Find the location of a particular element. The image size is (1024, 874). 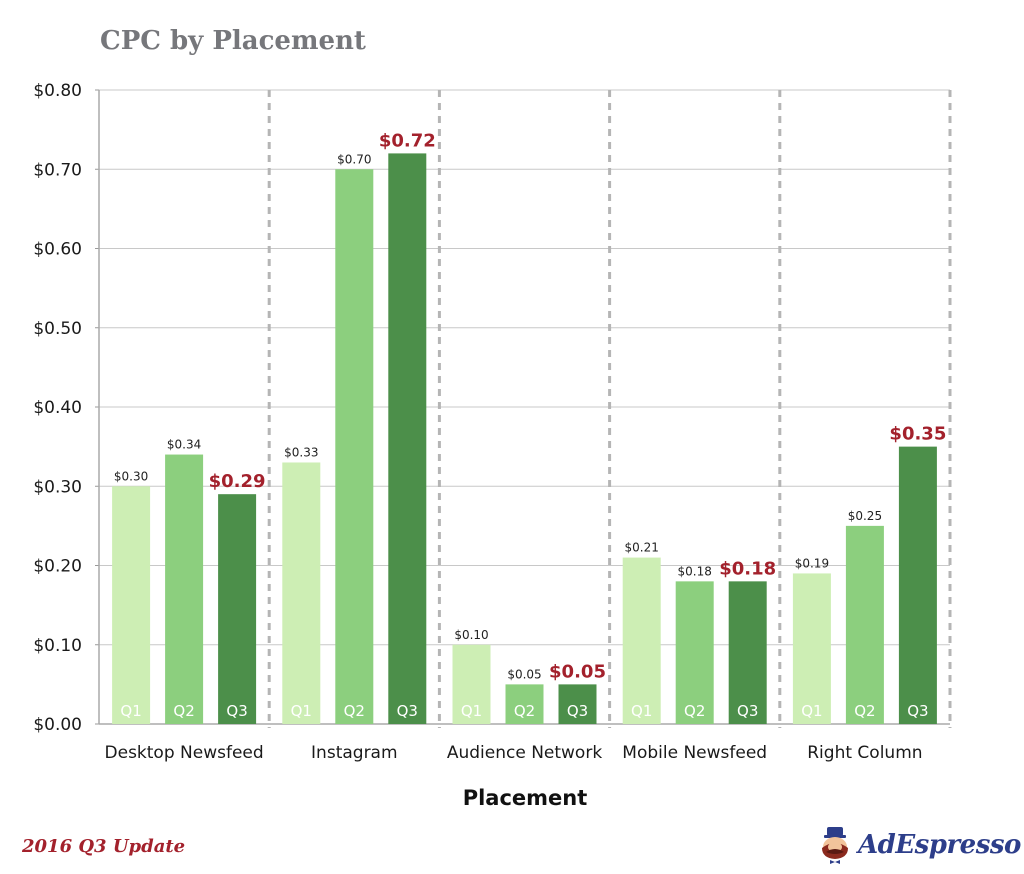

y-tick-label: $0.30 is located at coordinates (57, 487).